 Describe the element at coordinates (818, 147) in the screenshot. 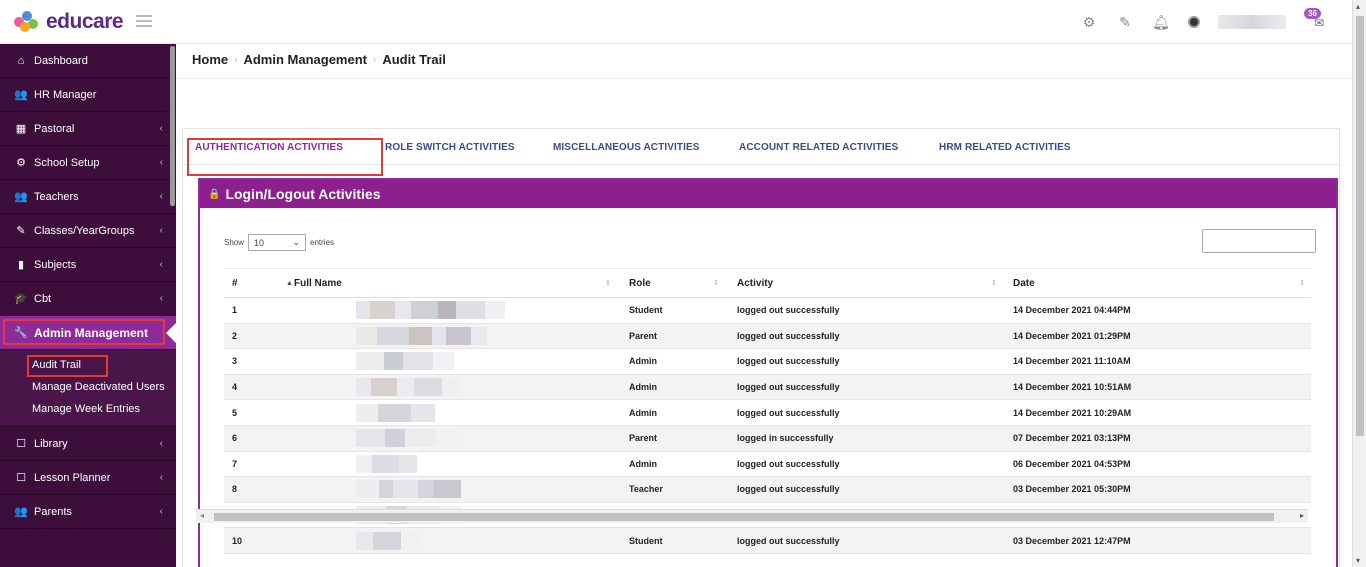

I see `tab-account-related-activities: ACCOUNT RELATED ACTIVITIES` at that location.